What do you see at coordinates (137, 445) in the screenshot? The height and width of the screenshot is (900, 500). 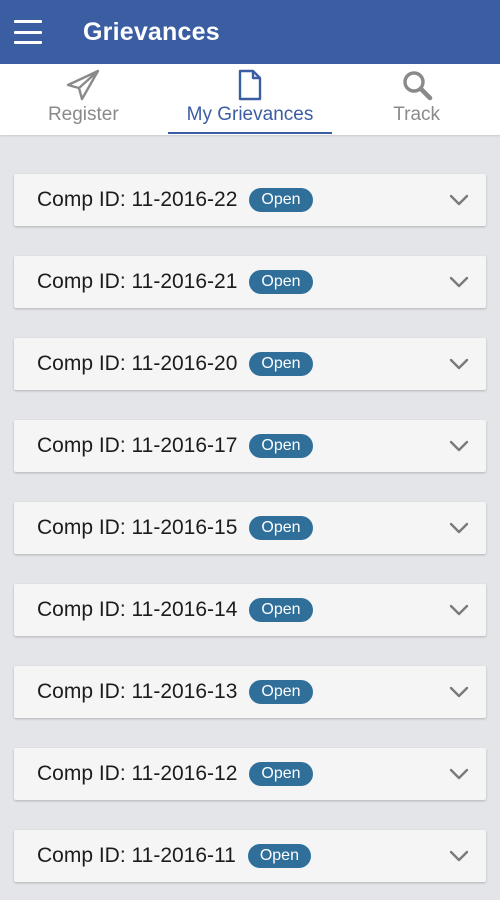 I see `grievance-id: Comp ID: 11-2016-17` at bounding box center [137, 445].